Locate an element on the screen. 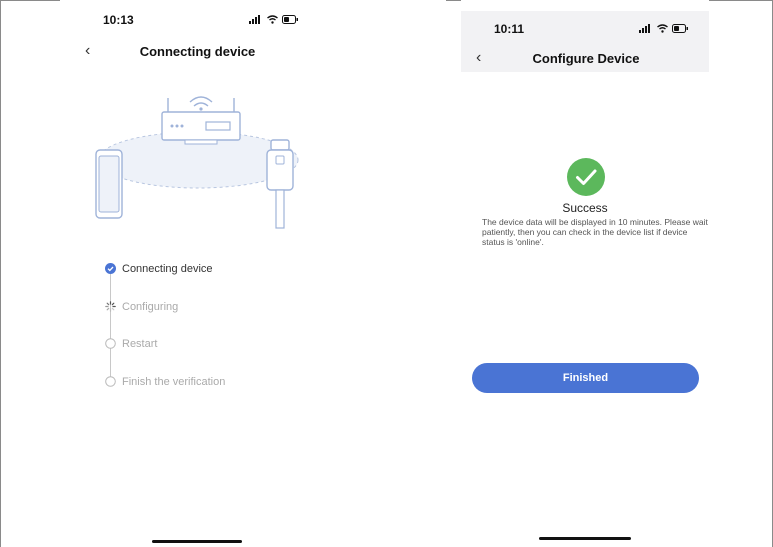 The width and height of the screenshot is (773, 547). success-check-icon is located at coordinates (586, 177).